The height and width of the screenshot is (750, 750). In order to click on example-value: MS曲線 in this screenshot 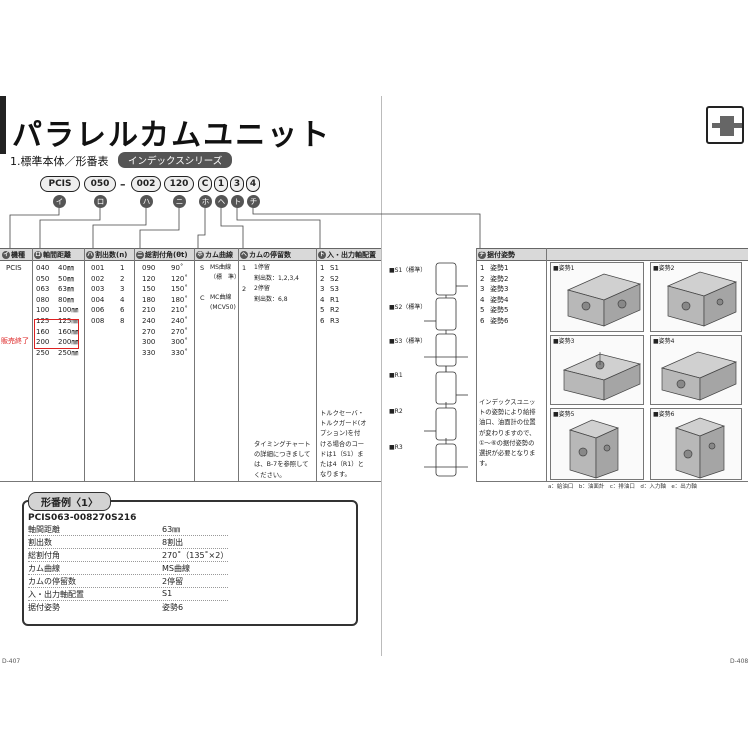, I will do `click(176, 568)`.